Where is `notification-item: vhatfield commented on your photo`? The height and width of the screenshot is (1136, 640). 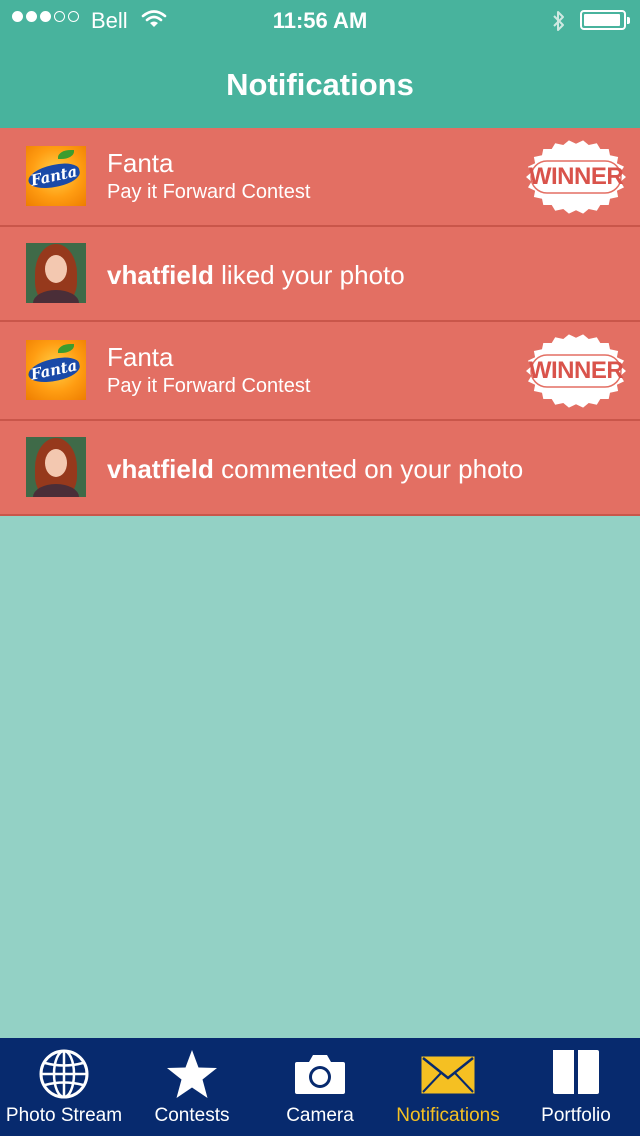 notification-item: vhatfield commented on your photo is located at coordinates (320, 468).